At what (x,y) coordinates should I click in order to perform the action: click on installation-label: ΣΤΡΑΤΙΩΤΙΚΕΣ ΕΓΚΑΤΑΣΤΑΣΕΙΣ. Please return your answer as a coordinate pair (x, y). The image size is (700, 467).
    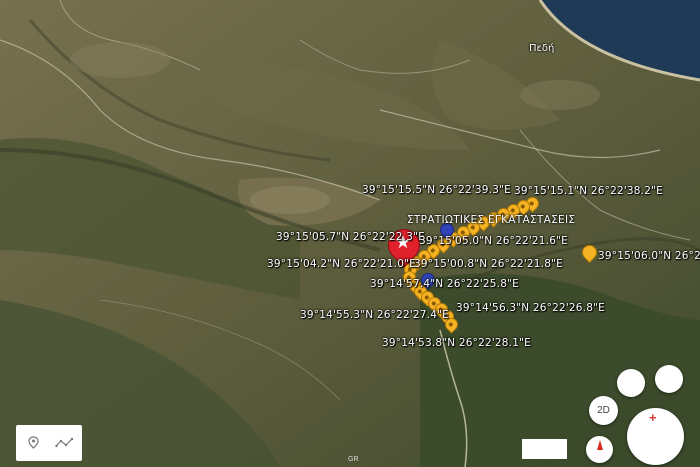
    Looking at the image, I should click on (491, 220).